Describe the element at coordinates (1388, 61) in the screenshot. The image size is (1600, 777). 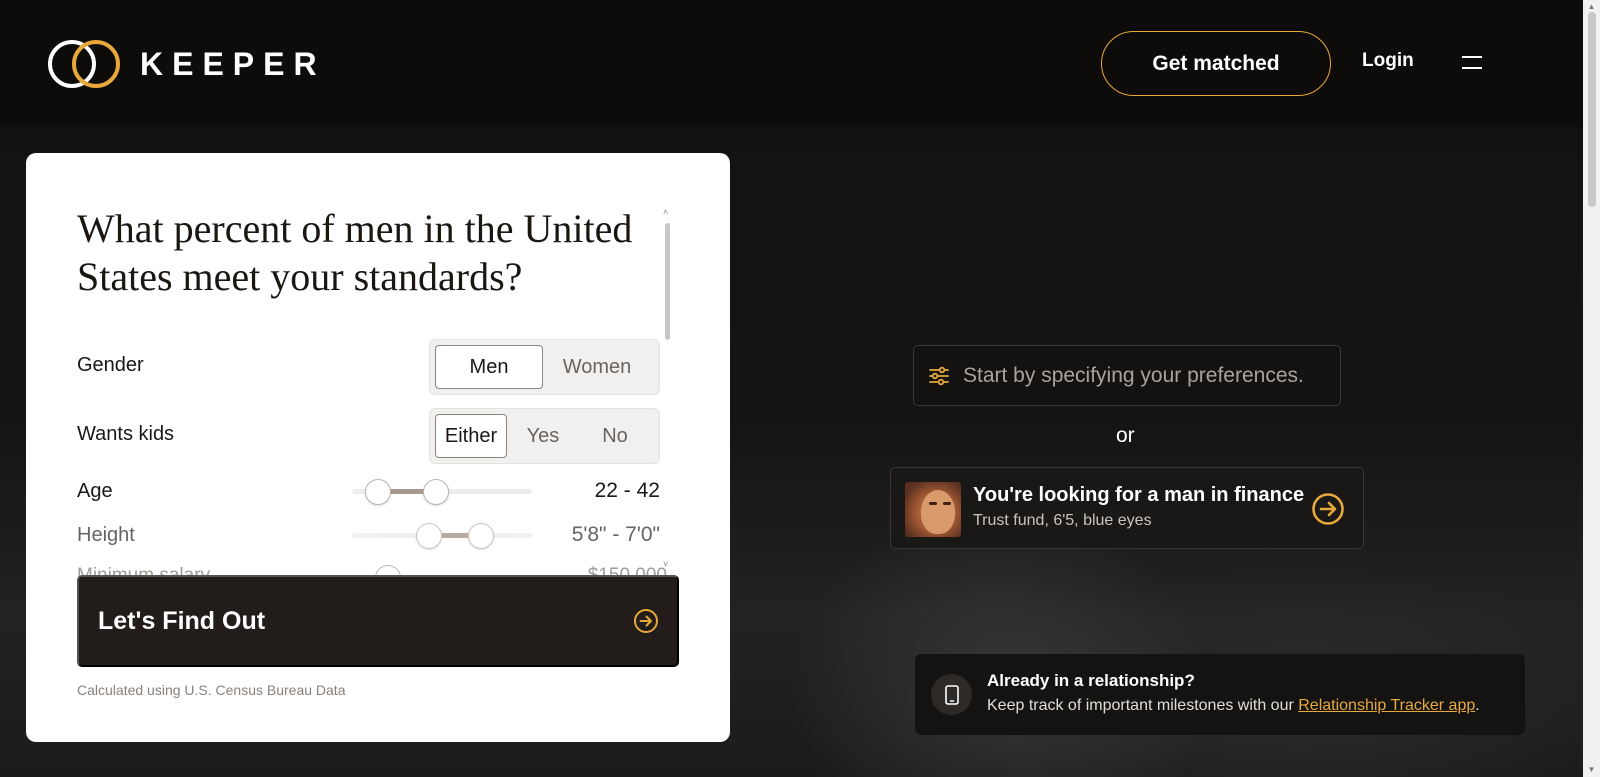
I see `login-link: Login` at that location.